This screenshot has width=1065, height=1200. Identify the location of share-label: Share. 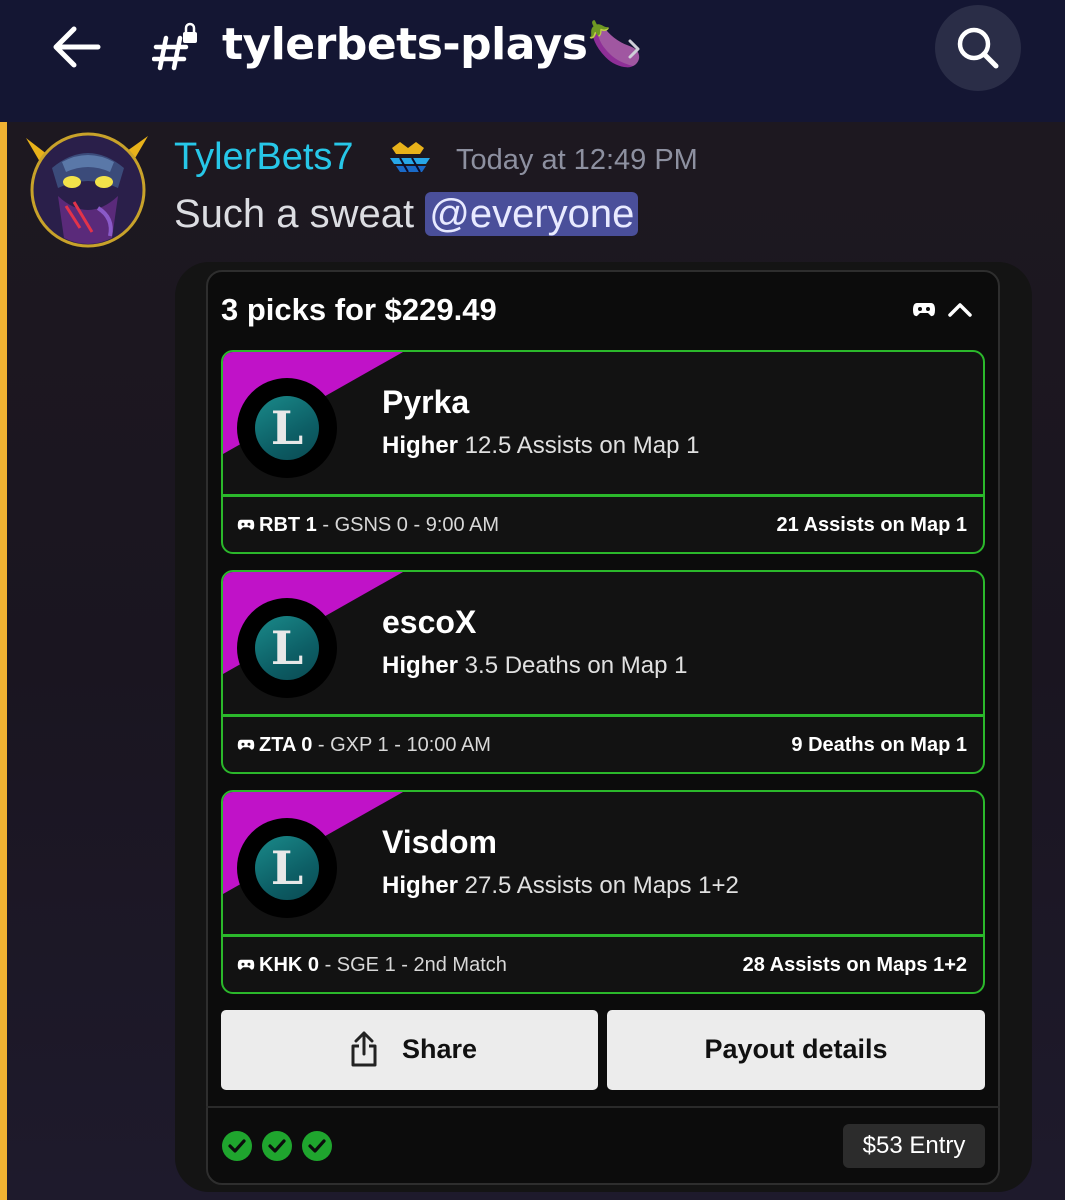
(440, 1049).